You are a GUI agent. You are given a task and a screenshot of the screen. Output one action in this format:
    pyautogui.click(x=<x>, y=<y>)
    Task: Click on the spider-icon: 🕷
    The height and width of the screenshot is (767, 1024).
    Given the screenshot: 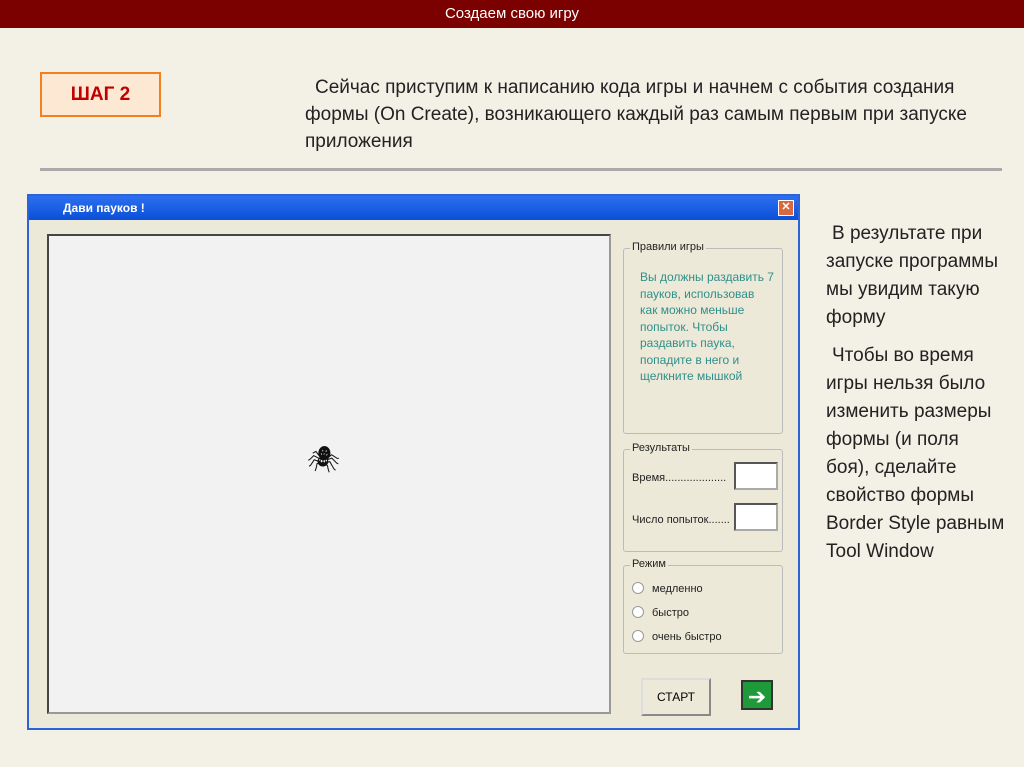 What is the action you would take?
    pyautogui.click(x=323, y=459)
    